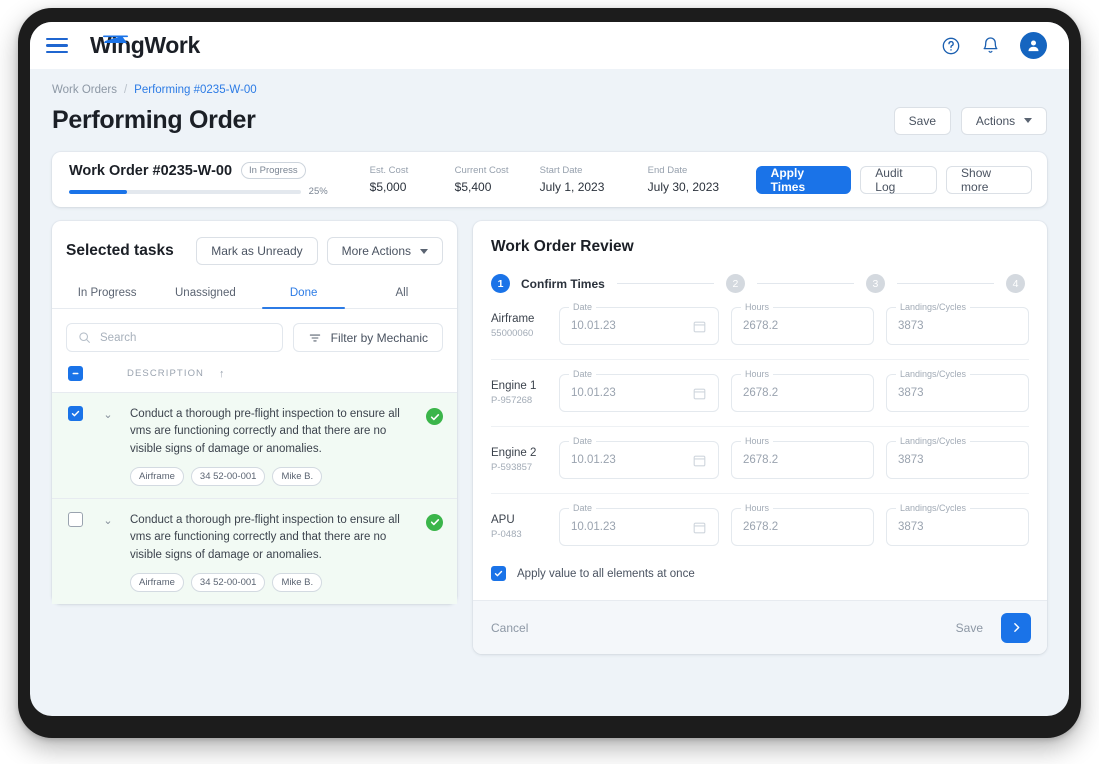  I want to click on step-2-indicator: 2, so click(735, 283).